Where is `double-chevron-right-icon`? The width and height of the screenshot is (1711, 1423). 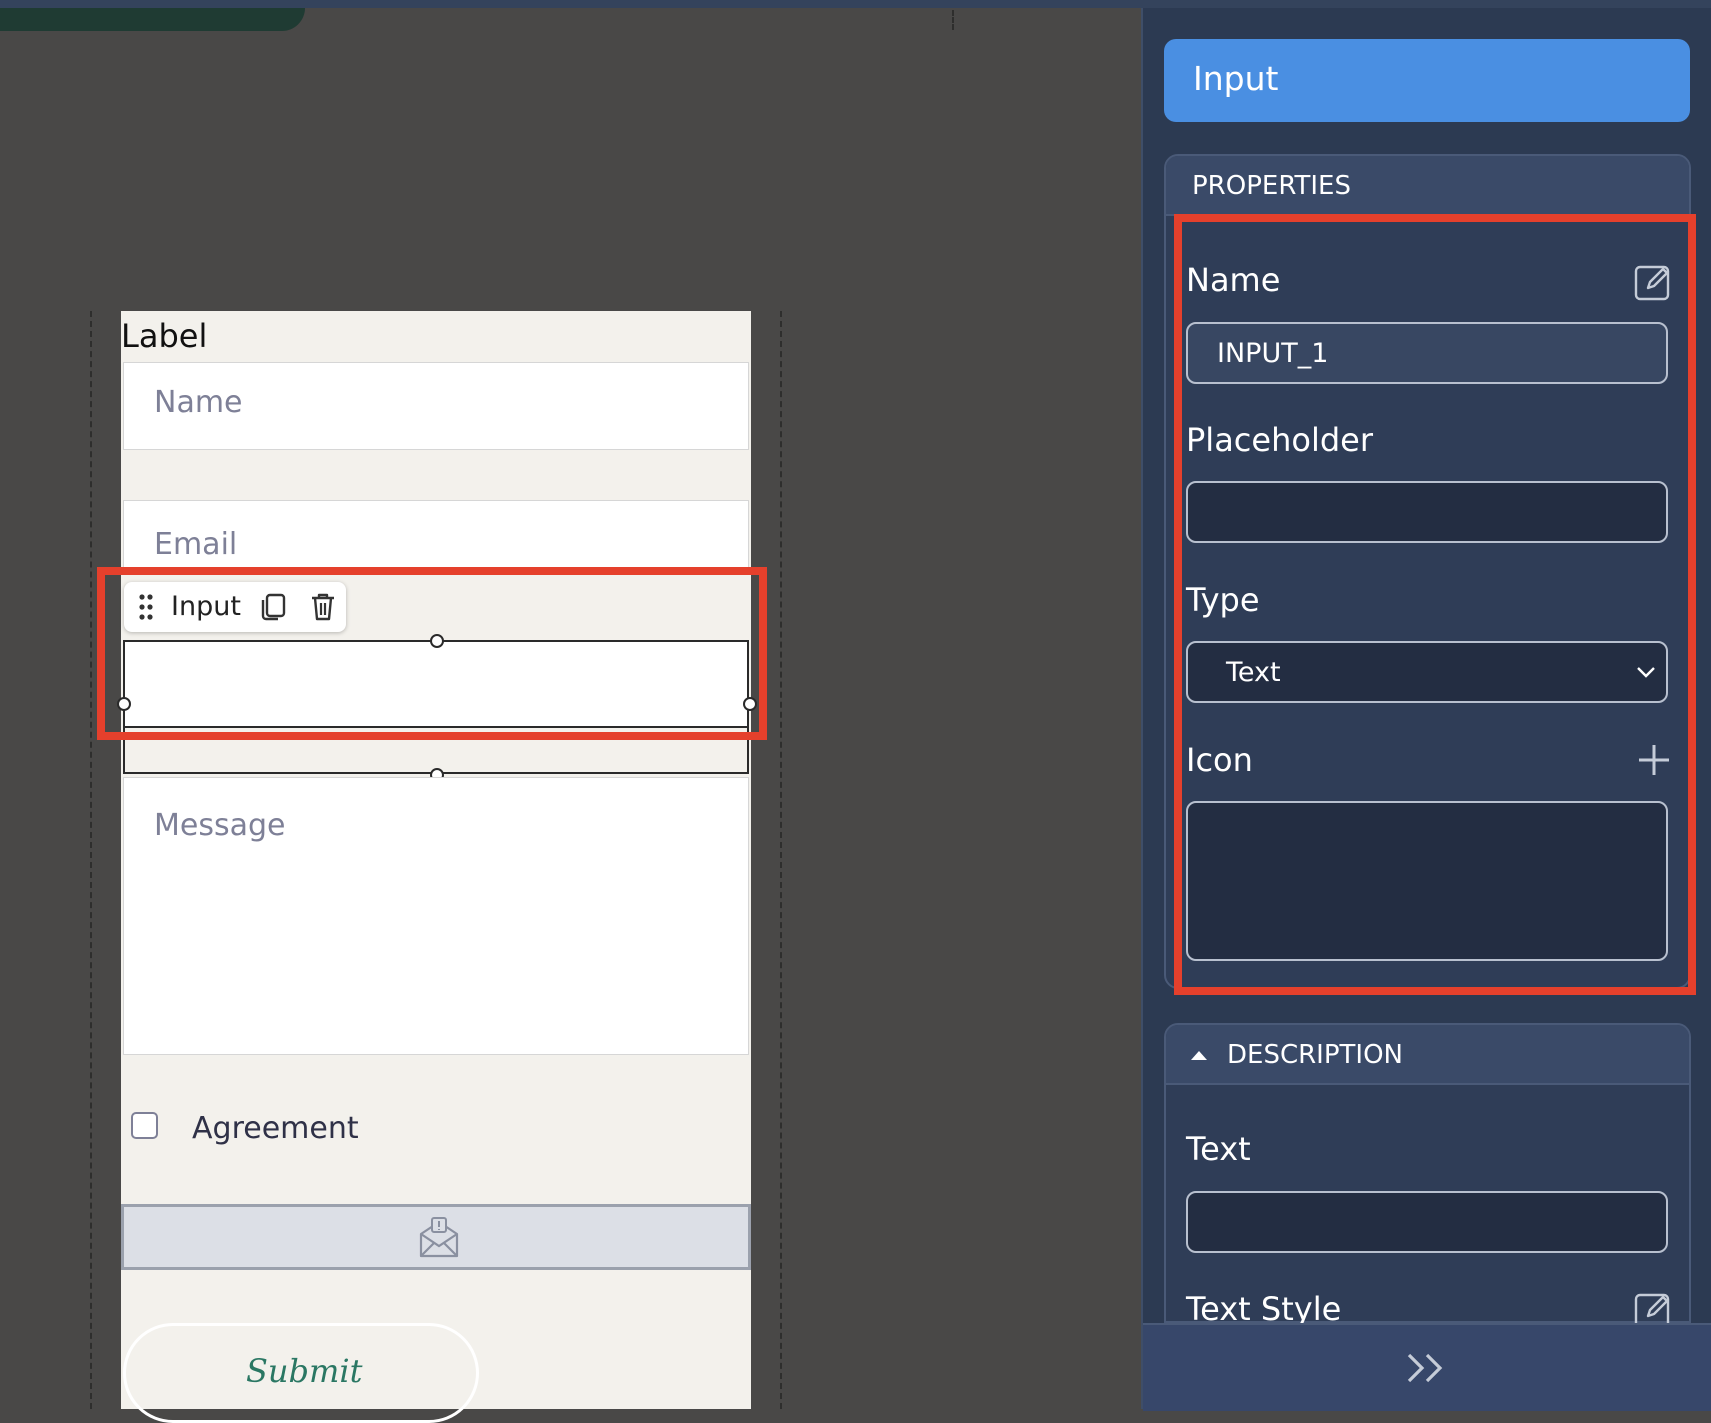 double-chevron-right-icon is located at coordinates (1427, 1368).